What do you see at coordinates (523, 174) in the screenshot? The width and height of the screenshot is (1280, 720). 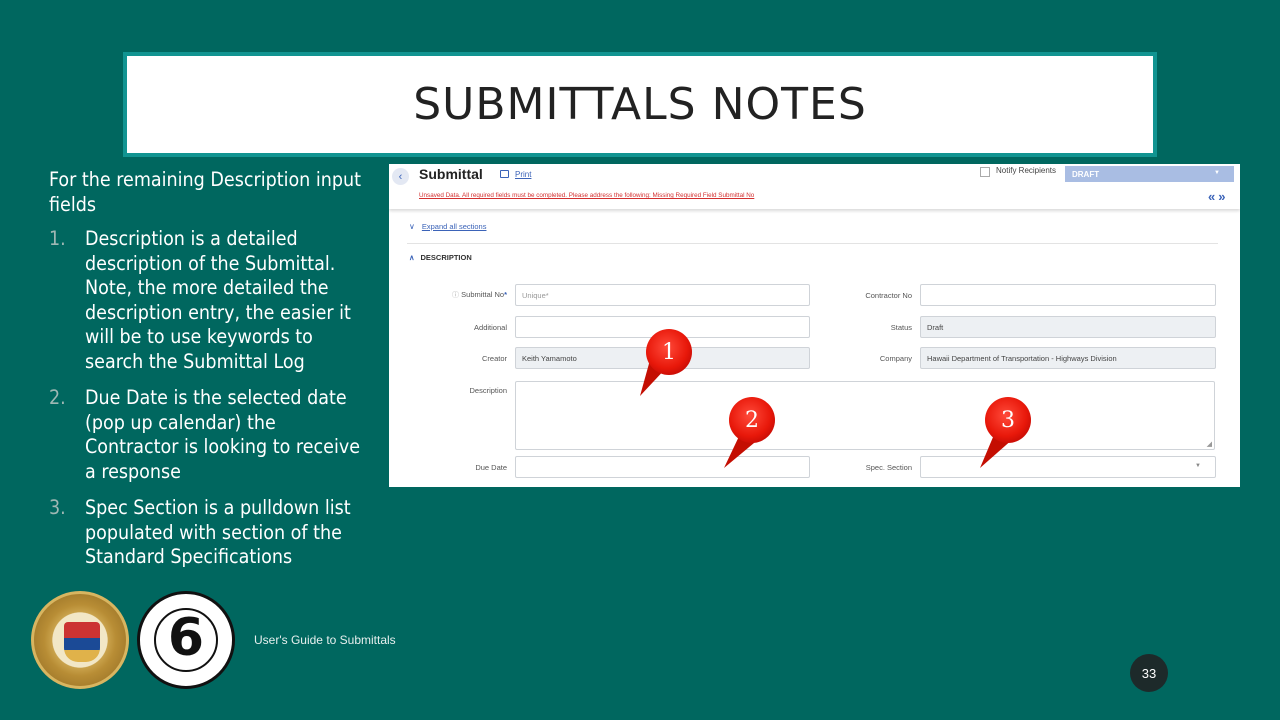 I see `print-link: Print` at bounding box center [523, 174].